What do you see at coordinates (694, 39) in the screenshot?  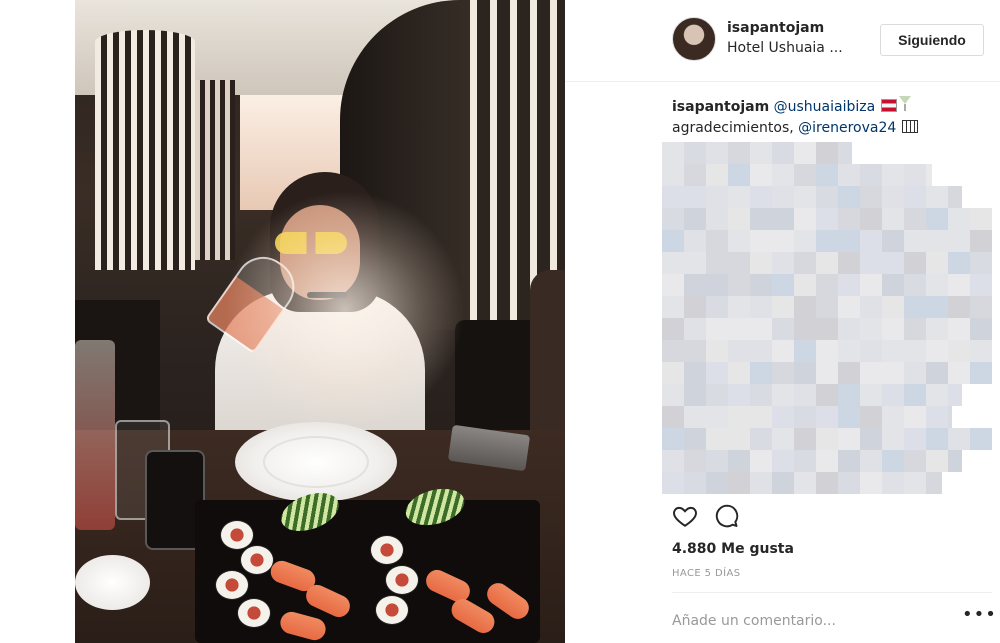 I see `avatar` at bounding box center [694, 39].